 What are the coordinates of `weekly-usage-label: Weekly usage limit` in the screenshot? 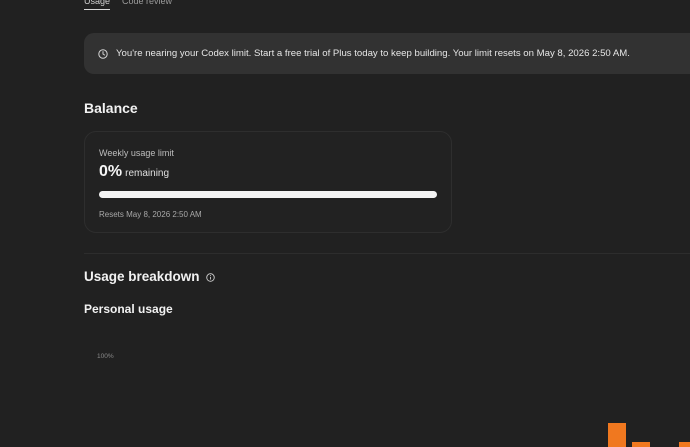 It's located at (136, 153).